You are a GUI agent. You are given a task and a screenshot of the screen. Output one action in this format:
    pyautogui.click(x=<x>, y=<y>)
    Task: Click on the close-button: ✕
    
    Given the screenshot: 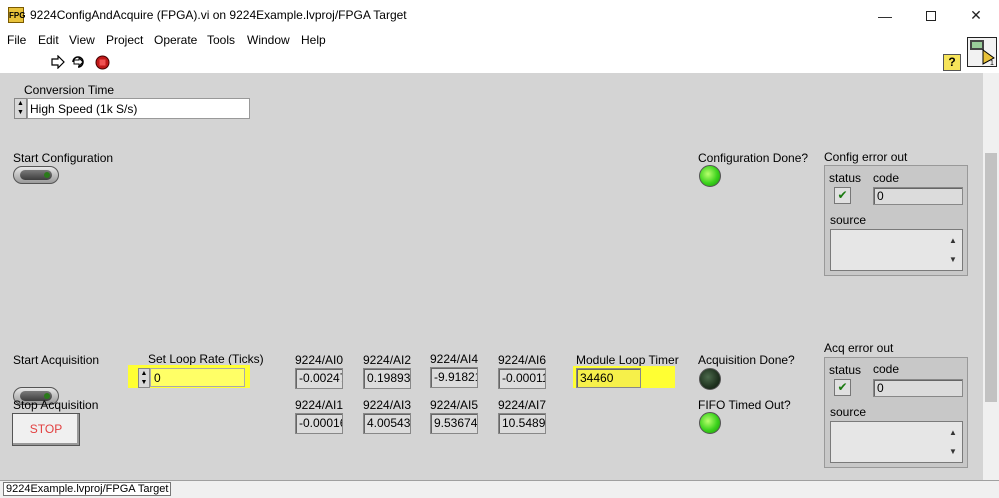 What is the action you would take?
    pyautogui.click(x=976, y=15)
    